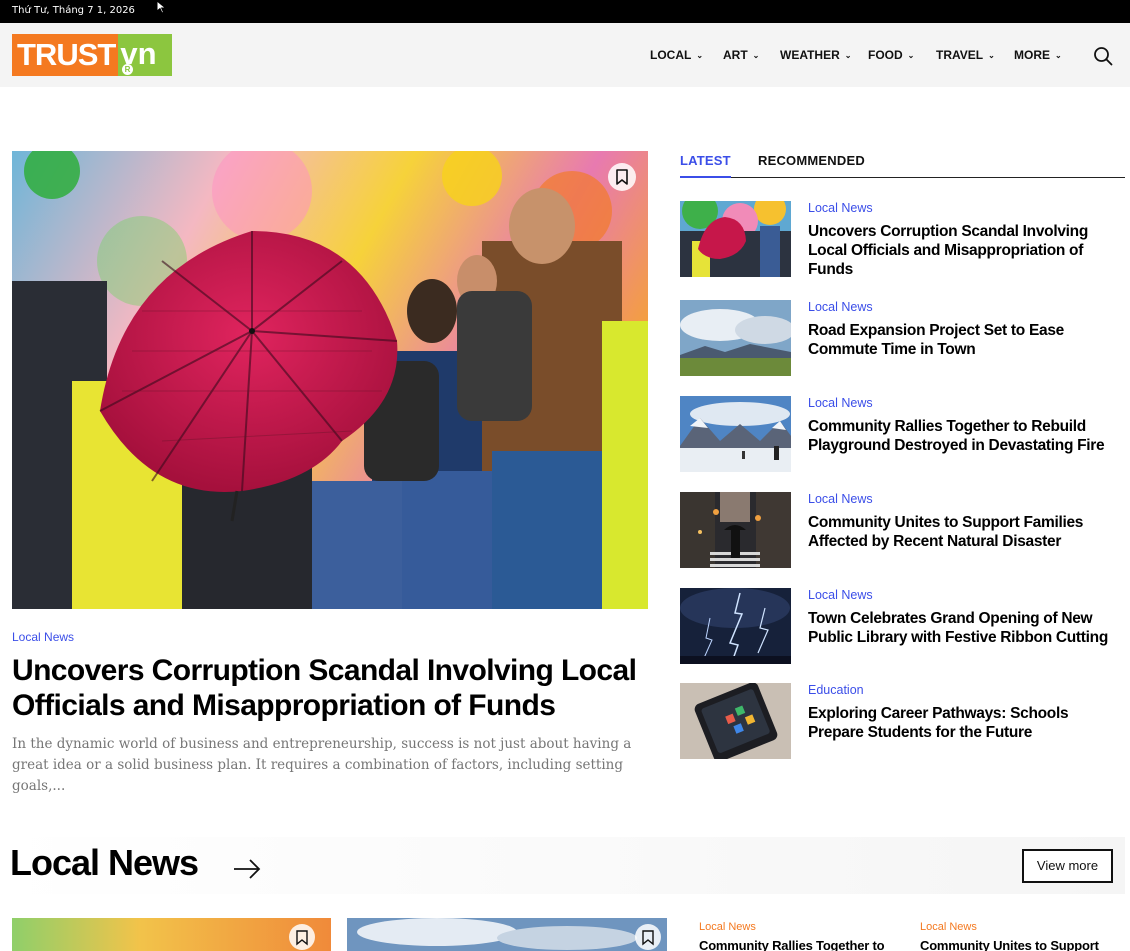 This screenshot has width=1130, height=951. Describe the element at coordinates (676, 55) in the screenshot. I see `nav-item-local: LOCAL ⌄` at that location.